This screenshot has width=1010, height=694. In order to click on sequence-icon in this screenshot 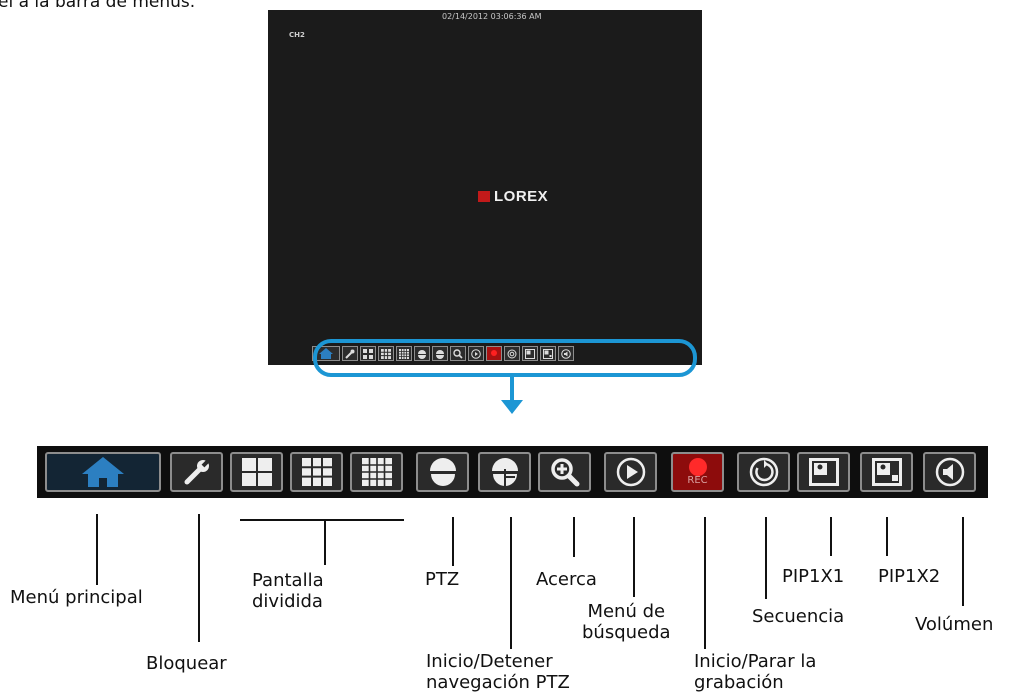, I will do `click(764, 472)`.